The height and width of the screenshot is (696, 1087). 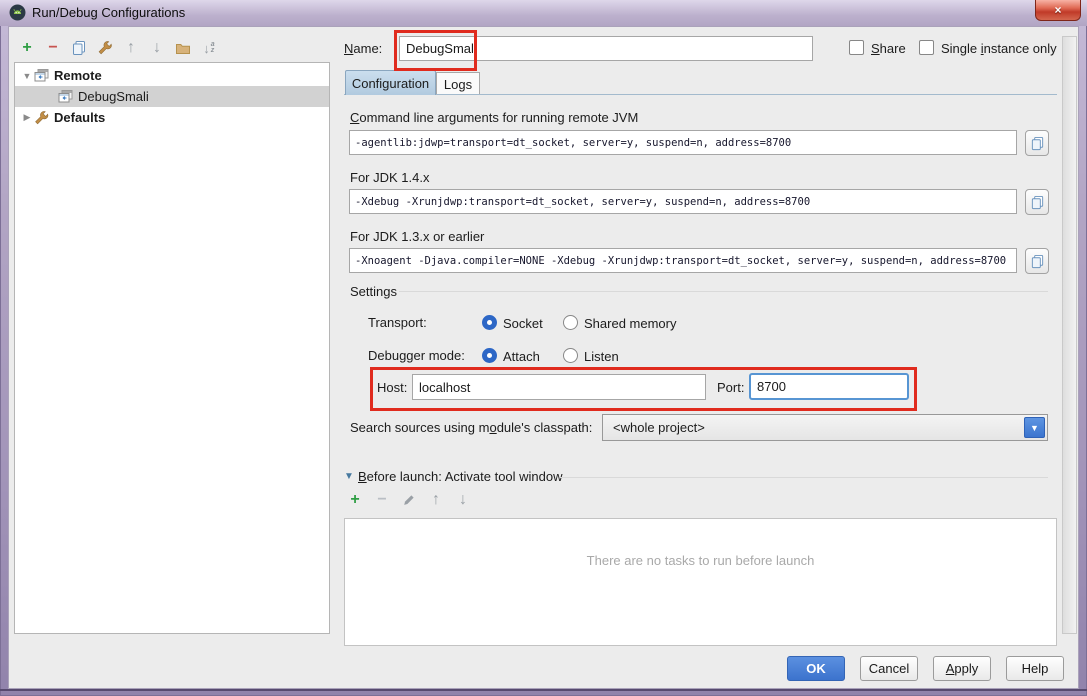 What do you see at coordinates (27, 76) in the screenshot?
I see `expanded-triangle-icon: ▼` at bounding box center [27, 76].